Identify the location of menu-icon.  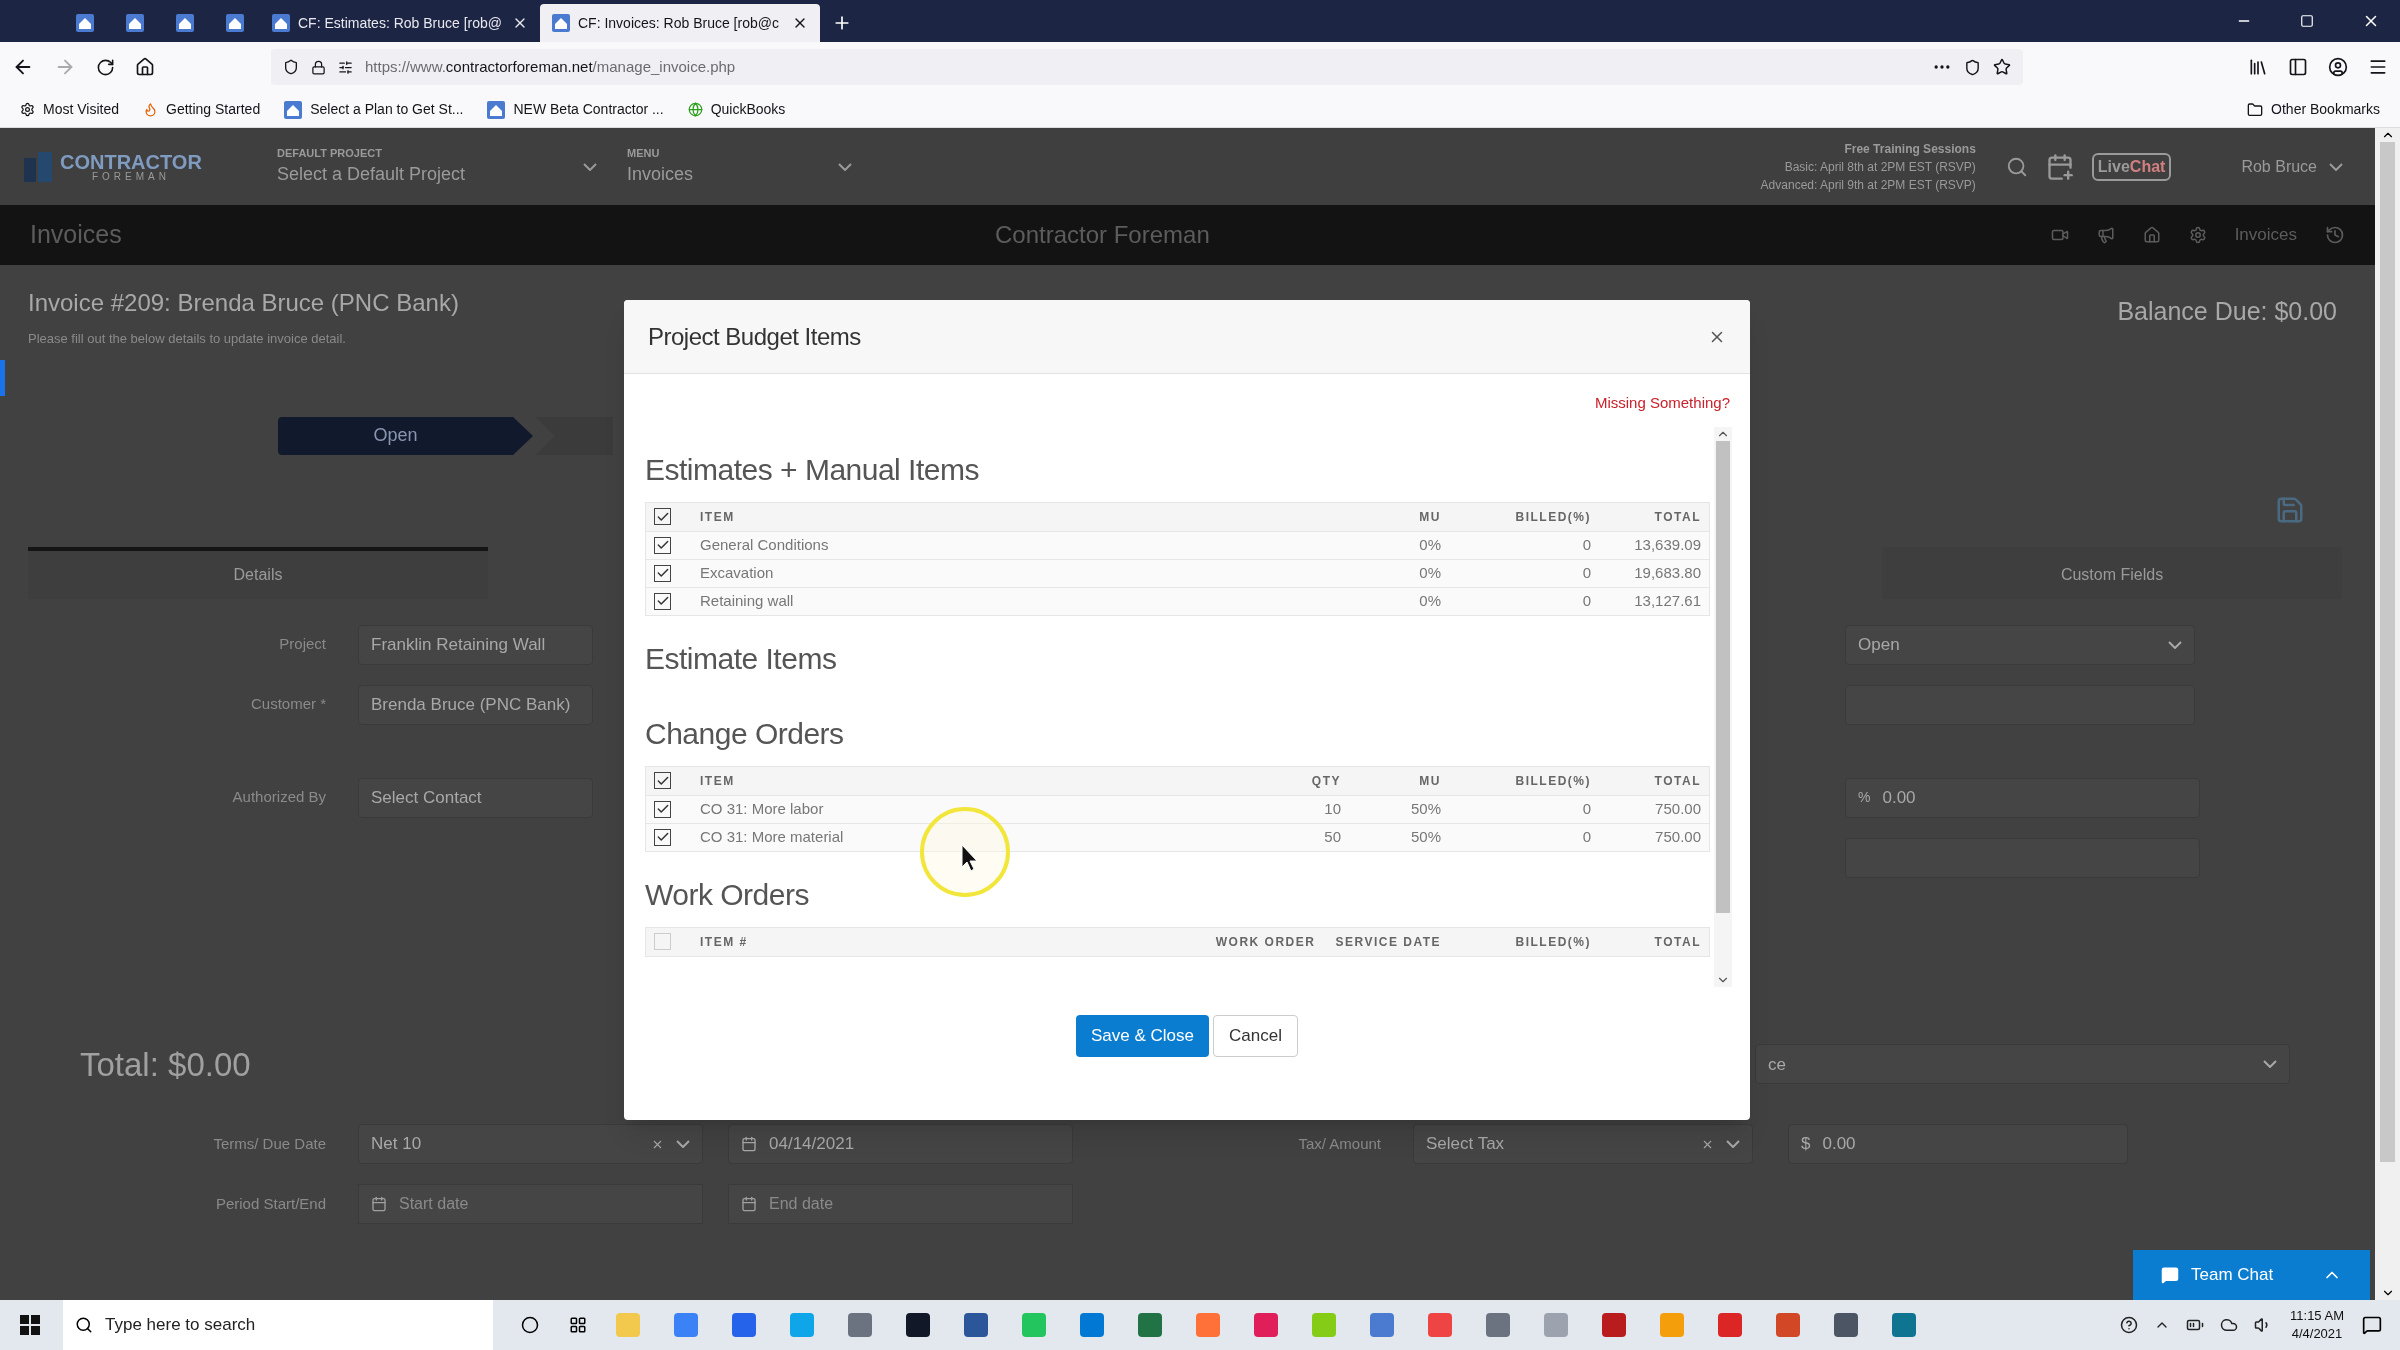
(2378, 67).